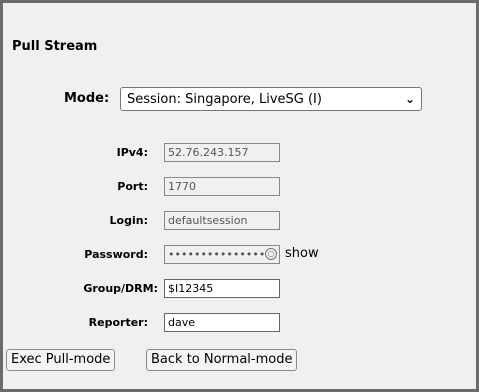  What do you see at coordinates (128, 220) in the screenshot?
I see `login-label: Login:` at bounding box center [128, 220].